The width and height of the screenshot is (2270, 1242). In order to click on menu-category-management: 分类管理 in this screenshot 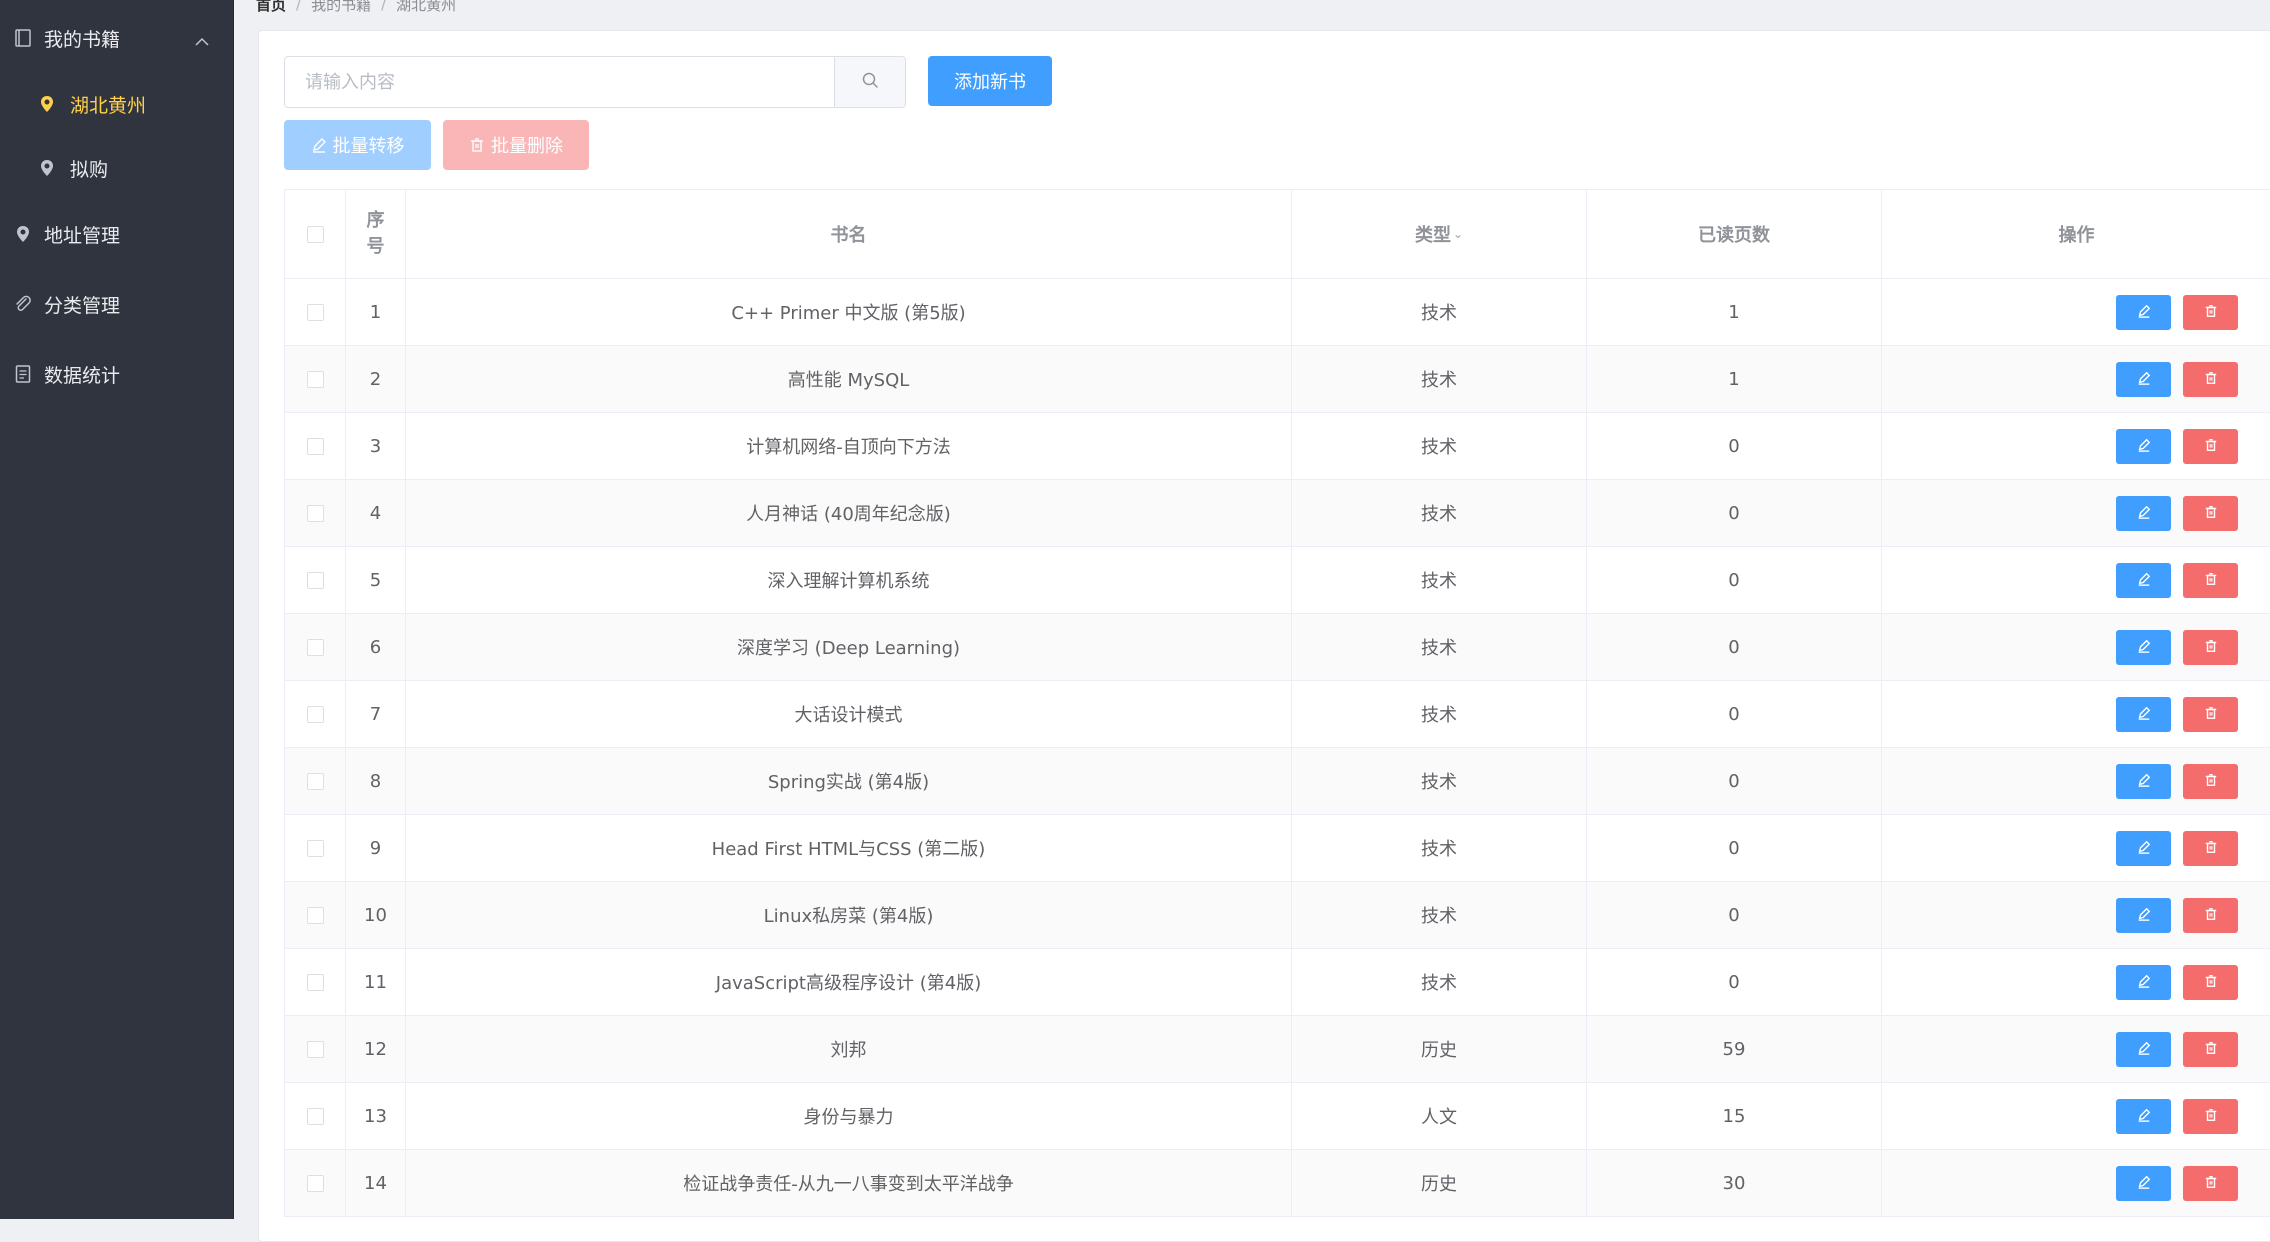, I will do `click(116, 304)`.